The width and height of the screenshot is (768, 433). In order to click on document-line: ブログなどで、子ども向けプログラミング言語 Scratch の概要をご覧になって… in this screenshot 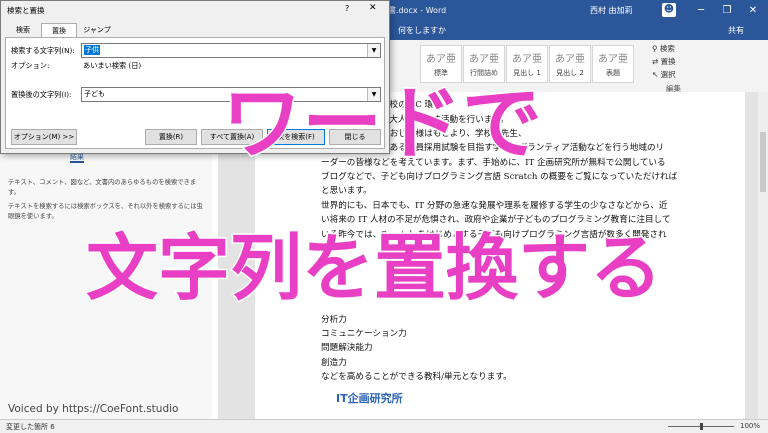, I will do `click(499, 177)`.